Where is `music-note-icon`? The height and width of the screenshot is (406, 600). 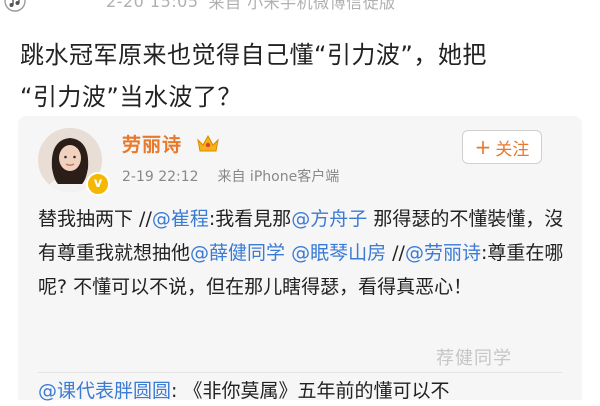 music-note-icon is located at coordinates (15, 6).